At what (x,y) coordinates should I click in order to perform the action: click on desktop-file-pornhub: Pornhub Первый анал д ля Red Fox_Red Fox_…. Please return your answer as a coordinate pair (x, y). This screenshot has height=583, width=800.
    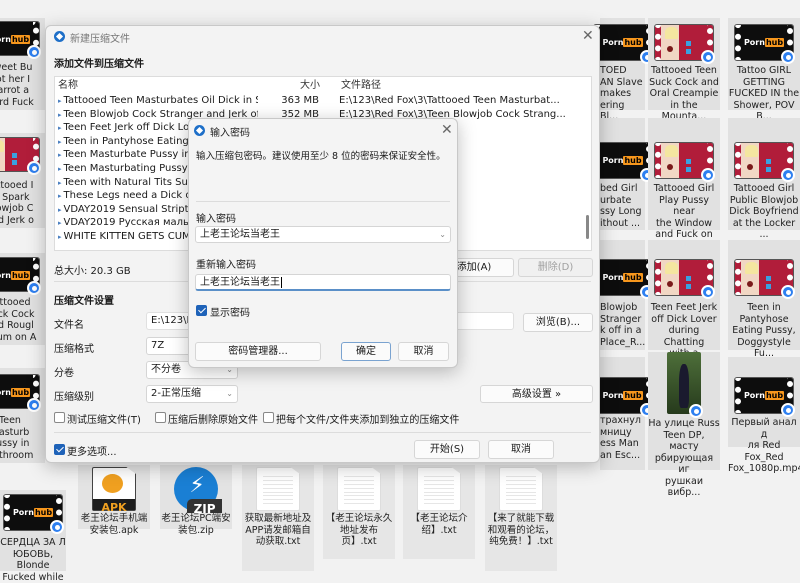
    Looking at the image, I should click on (764, 415).